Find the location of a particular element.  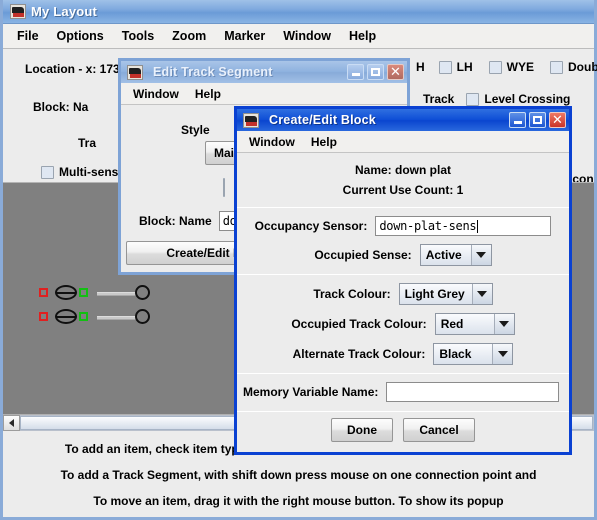

chevron-left-icon is located at coordinates (11, 423).